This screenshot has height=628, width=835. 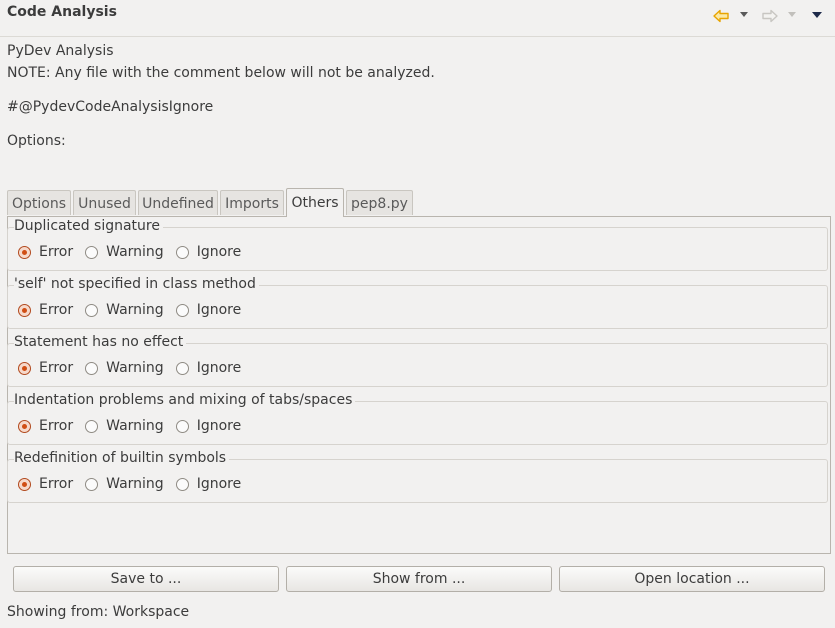 I want to click on group-label: Statement has no effect, so click(x=100, y=342).